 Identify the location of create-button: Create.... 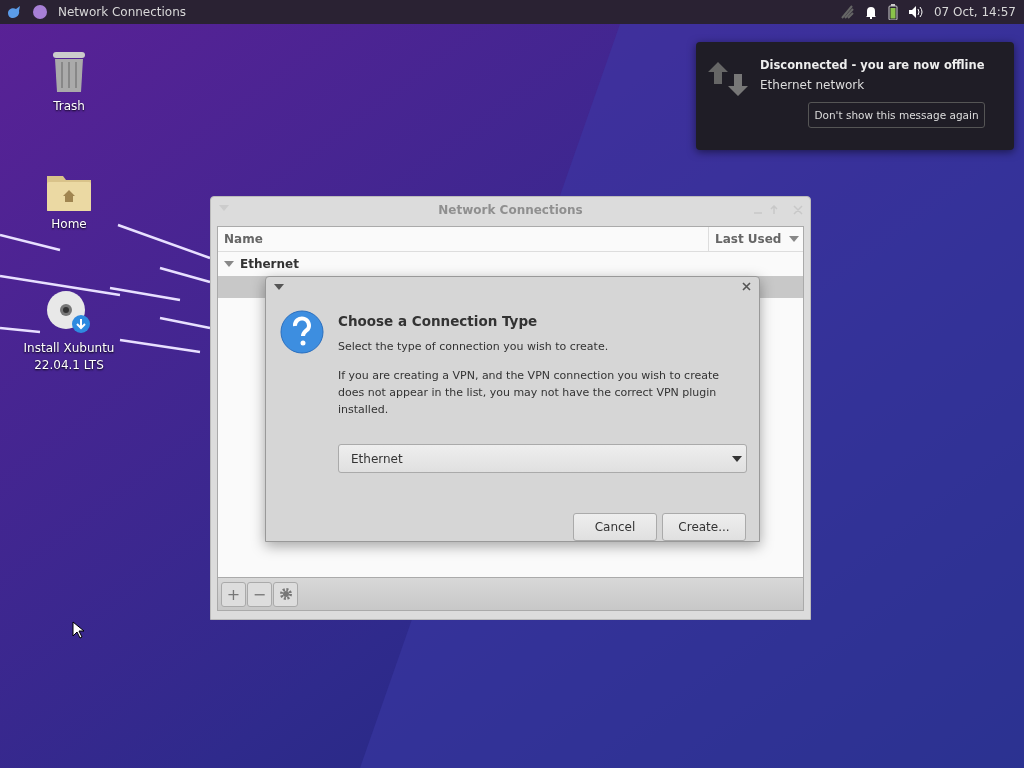
(704, 527).